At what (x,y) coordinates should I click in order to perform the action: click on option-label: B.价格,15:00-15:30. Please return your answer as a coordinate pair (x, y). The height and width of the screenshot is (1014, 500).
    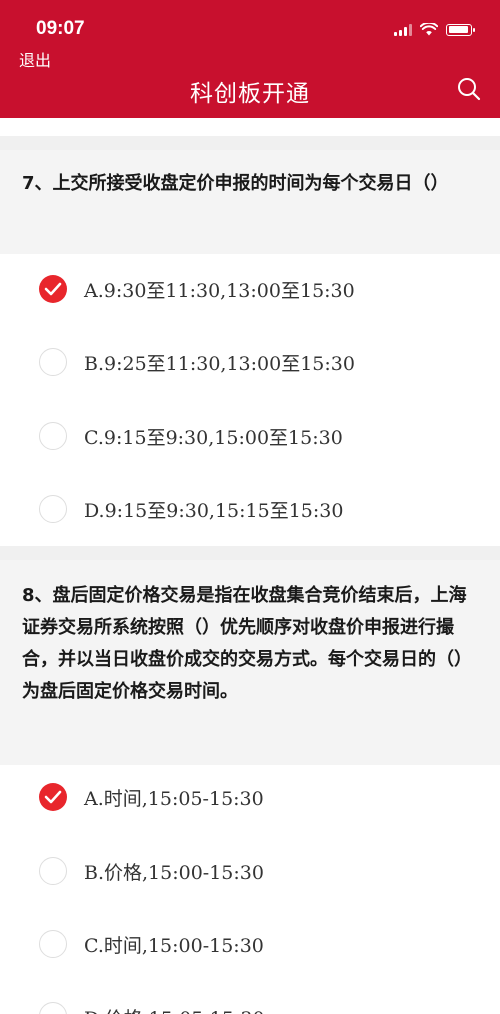
    Looking at the image, I should click on (174, 872).